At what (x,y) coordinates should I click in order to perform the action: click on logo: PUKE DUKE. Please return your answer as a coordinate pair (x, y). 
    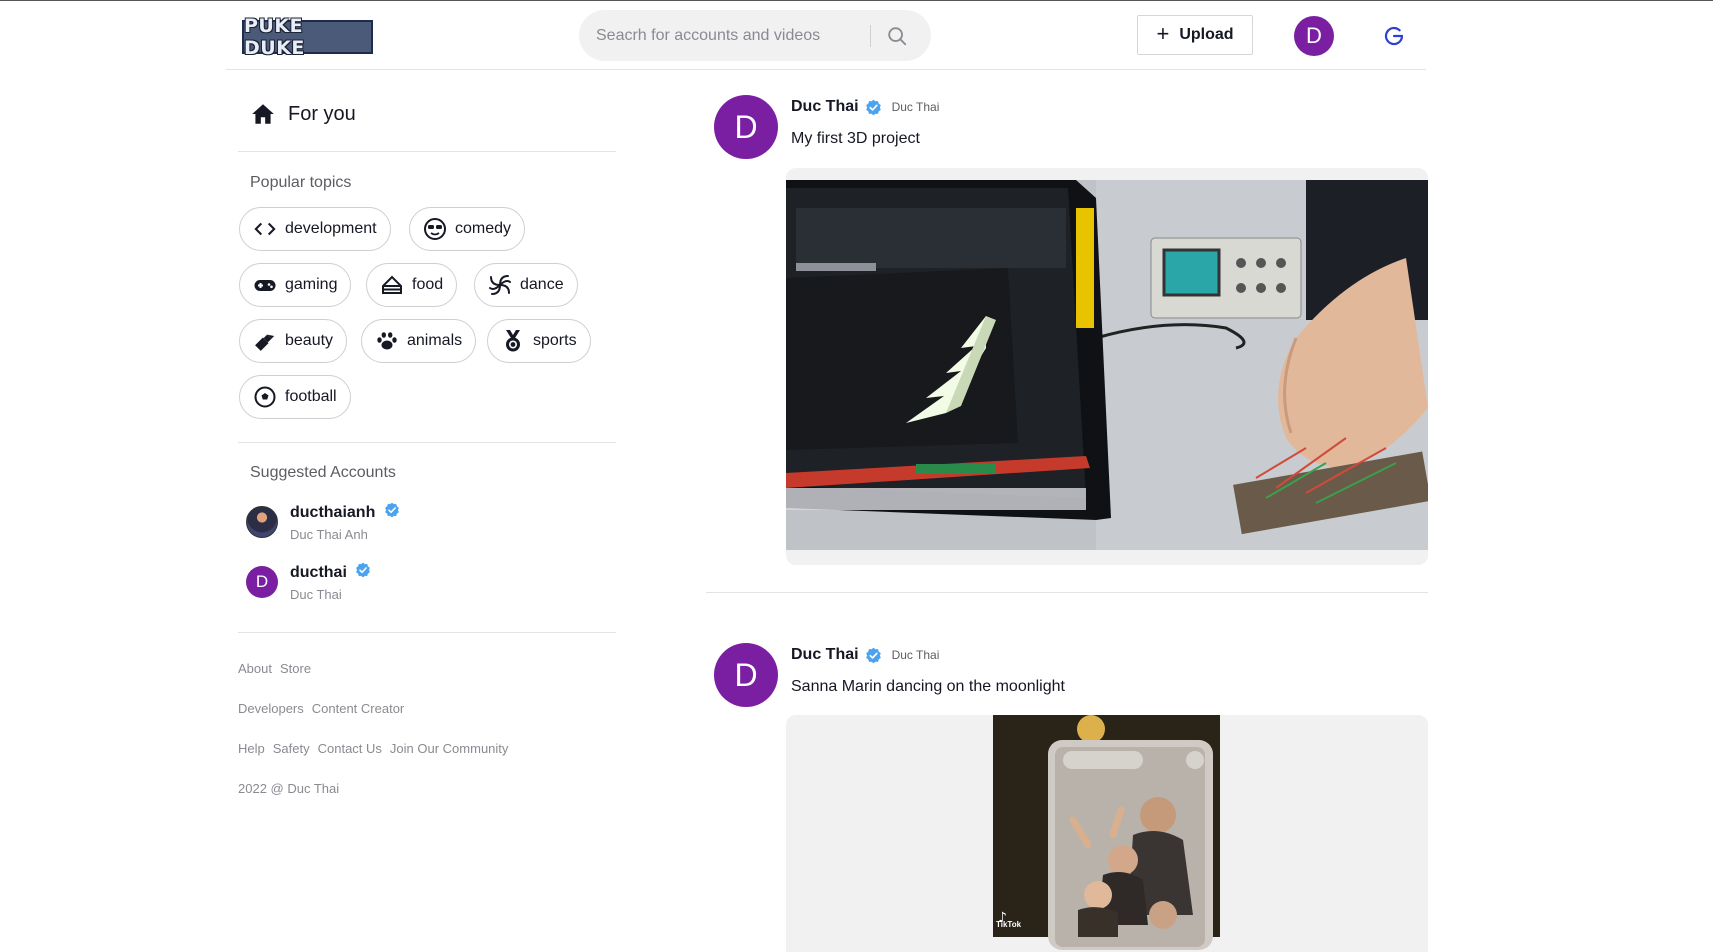
    Looking at the image, I should click on (307, 37).